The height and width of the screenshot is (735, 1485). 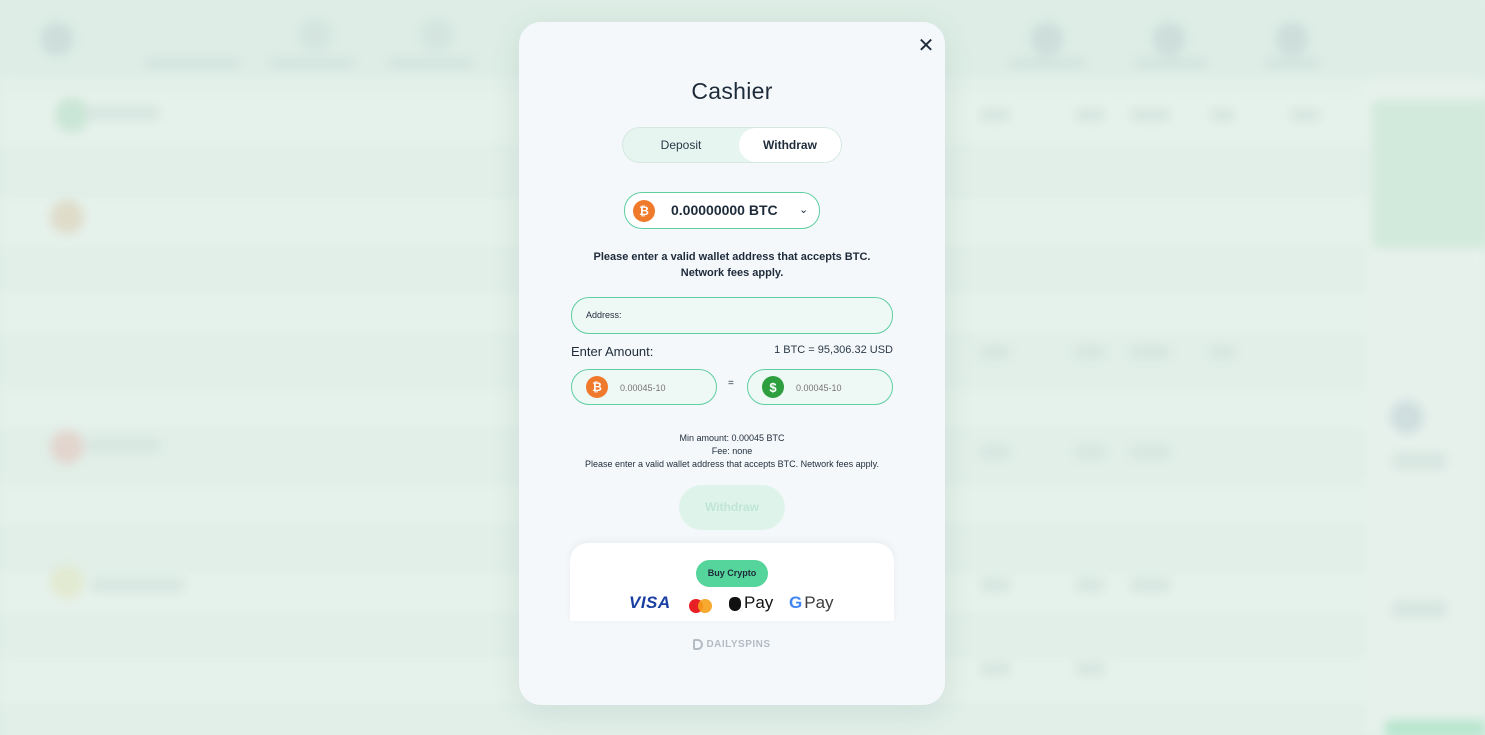 I want to click on visa-logo: VISA, so click(x=650, y=602).